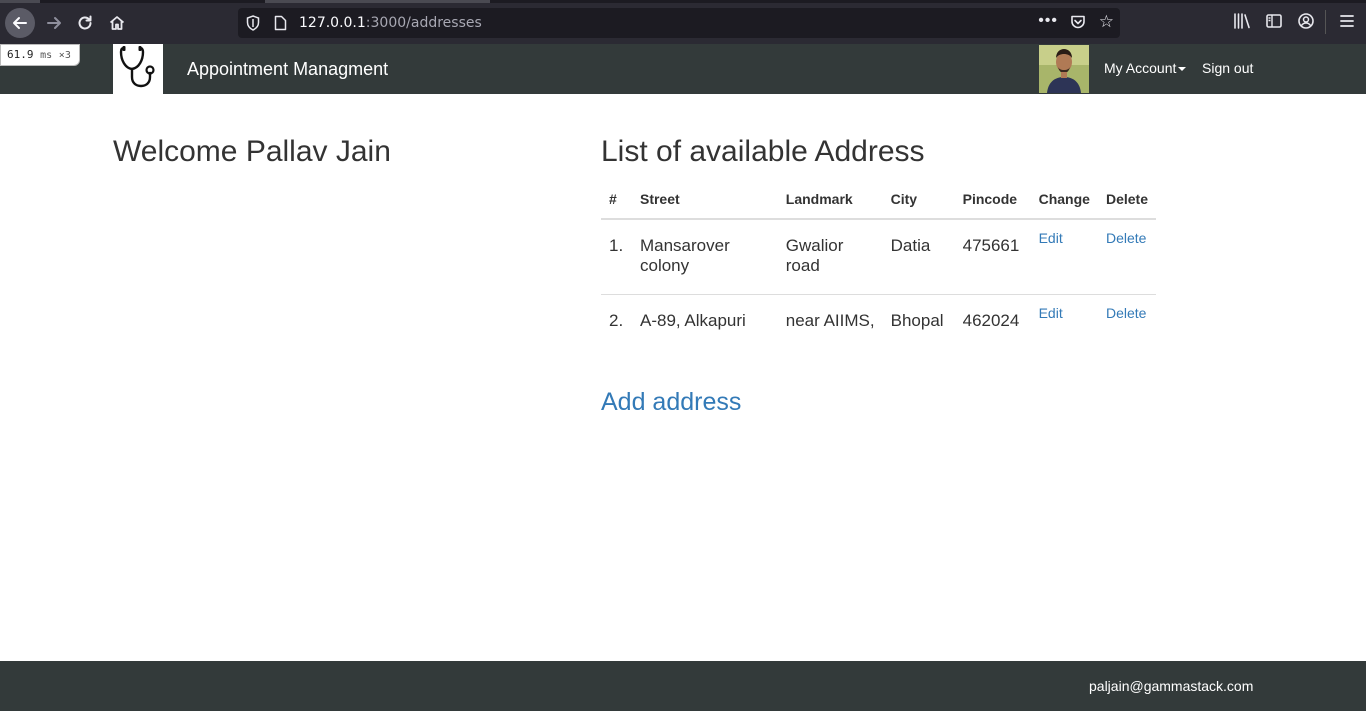  I want to click on timing-unit: ms, so click(46, 55).